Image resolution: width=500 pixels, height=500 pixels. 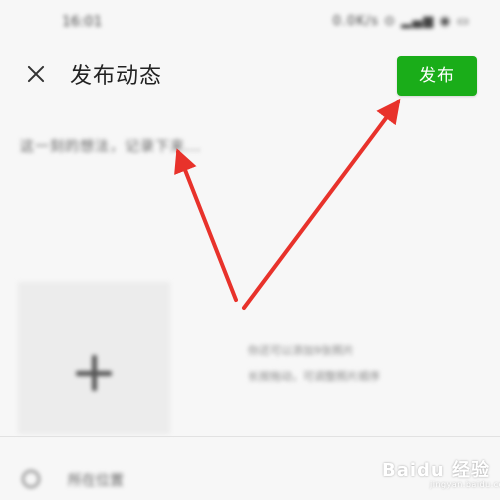 I want to click on status-time: 16:01, so click(x=82, y=22).